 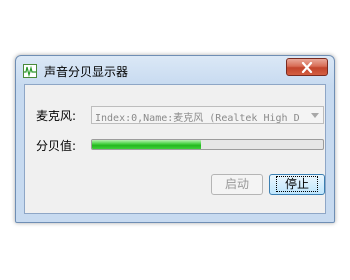 I want to click on stop-button-label: 停止, so click(x=296, y=184).